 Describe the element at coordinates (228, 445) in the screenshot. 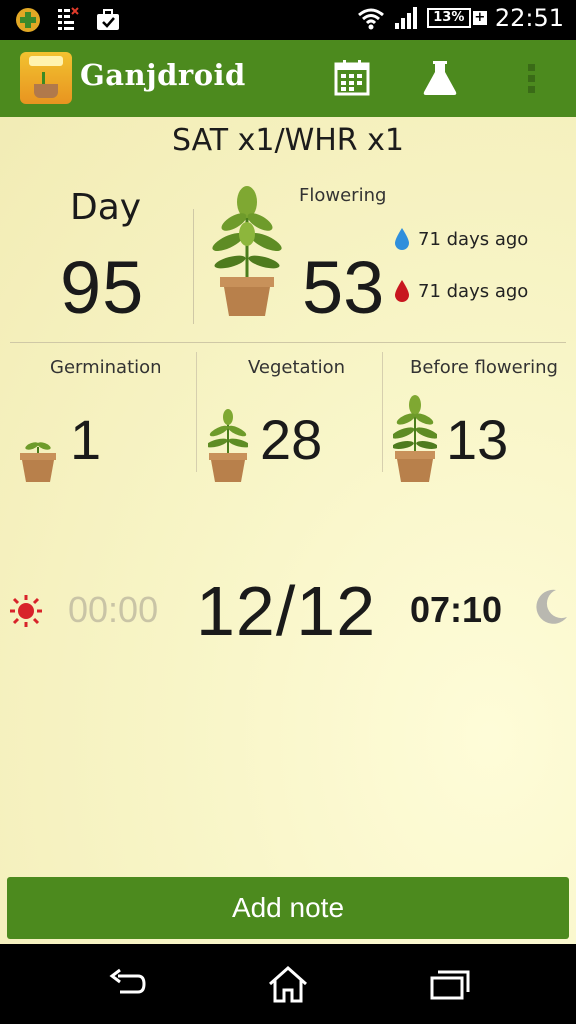

I see `vegetative-plant-icon` at that location.